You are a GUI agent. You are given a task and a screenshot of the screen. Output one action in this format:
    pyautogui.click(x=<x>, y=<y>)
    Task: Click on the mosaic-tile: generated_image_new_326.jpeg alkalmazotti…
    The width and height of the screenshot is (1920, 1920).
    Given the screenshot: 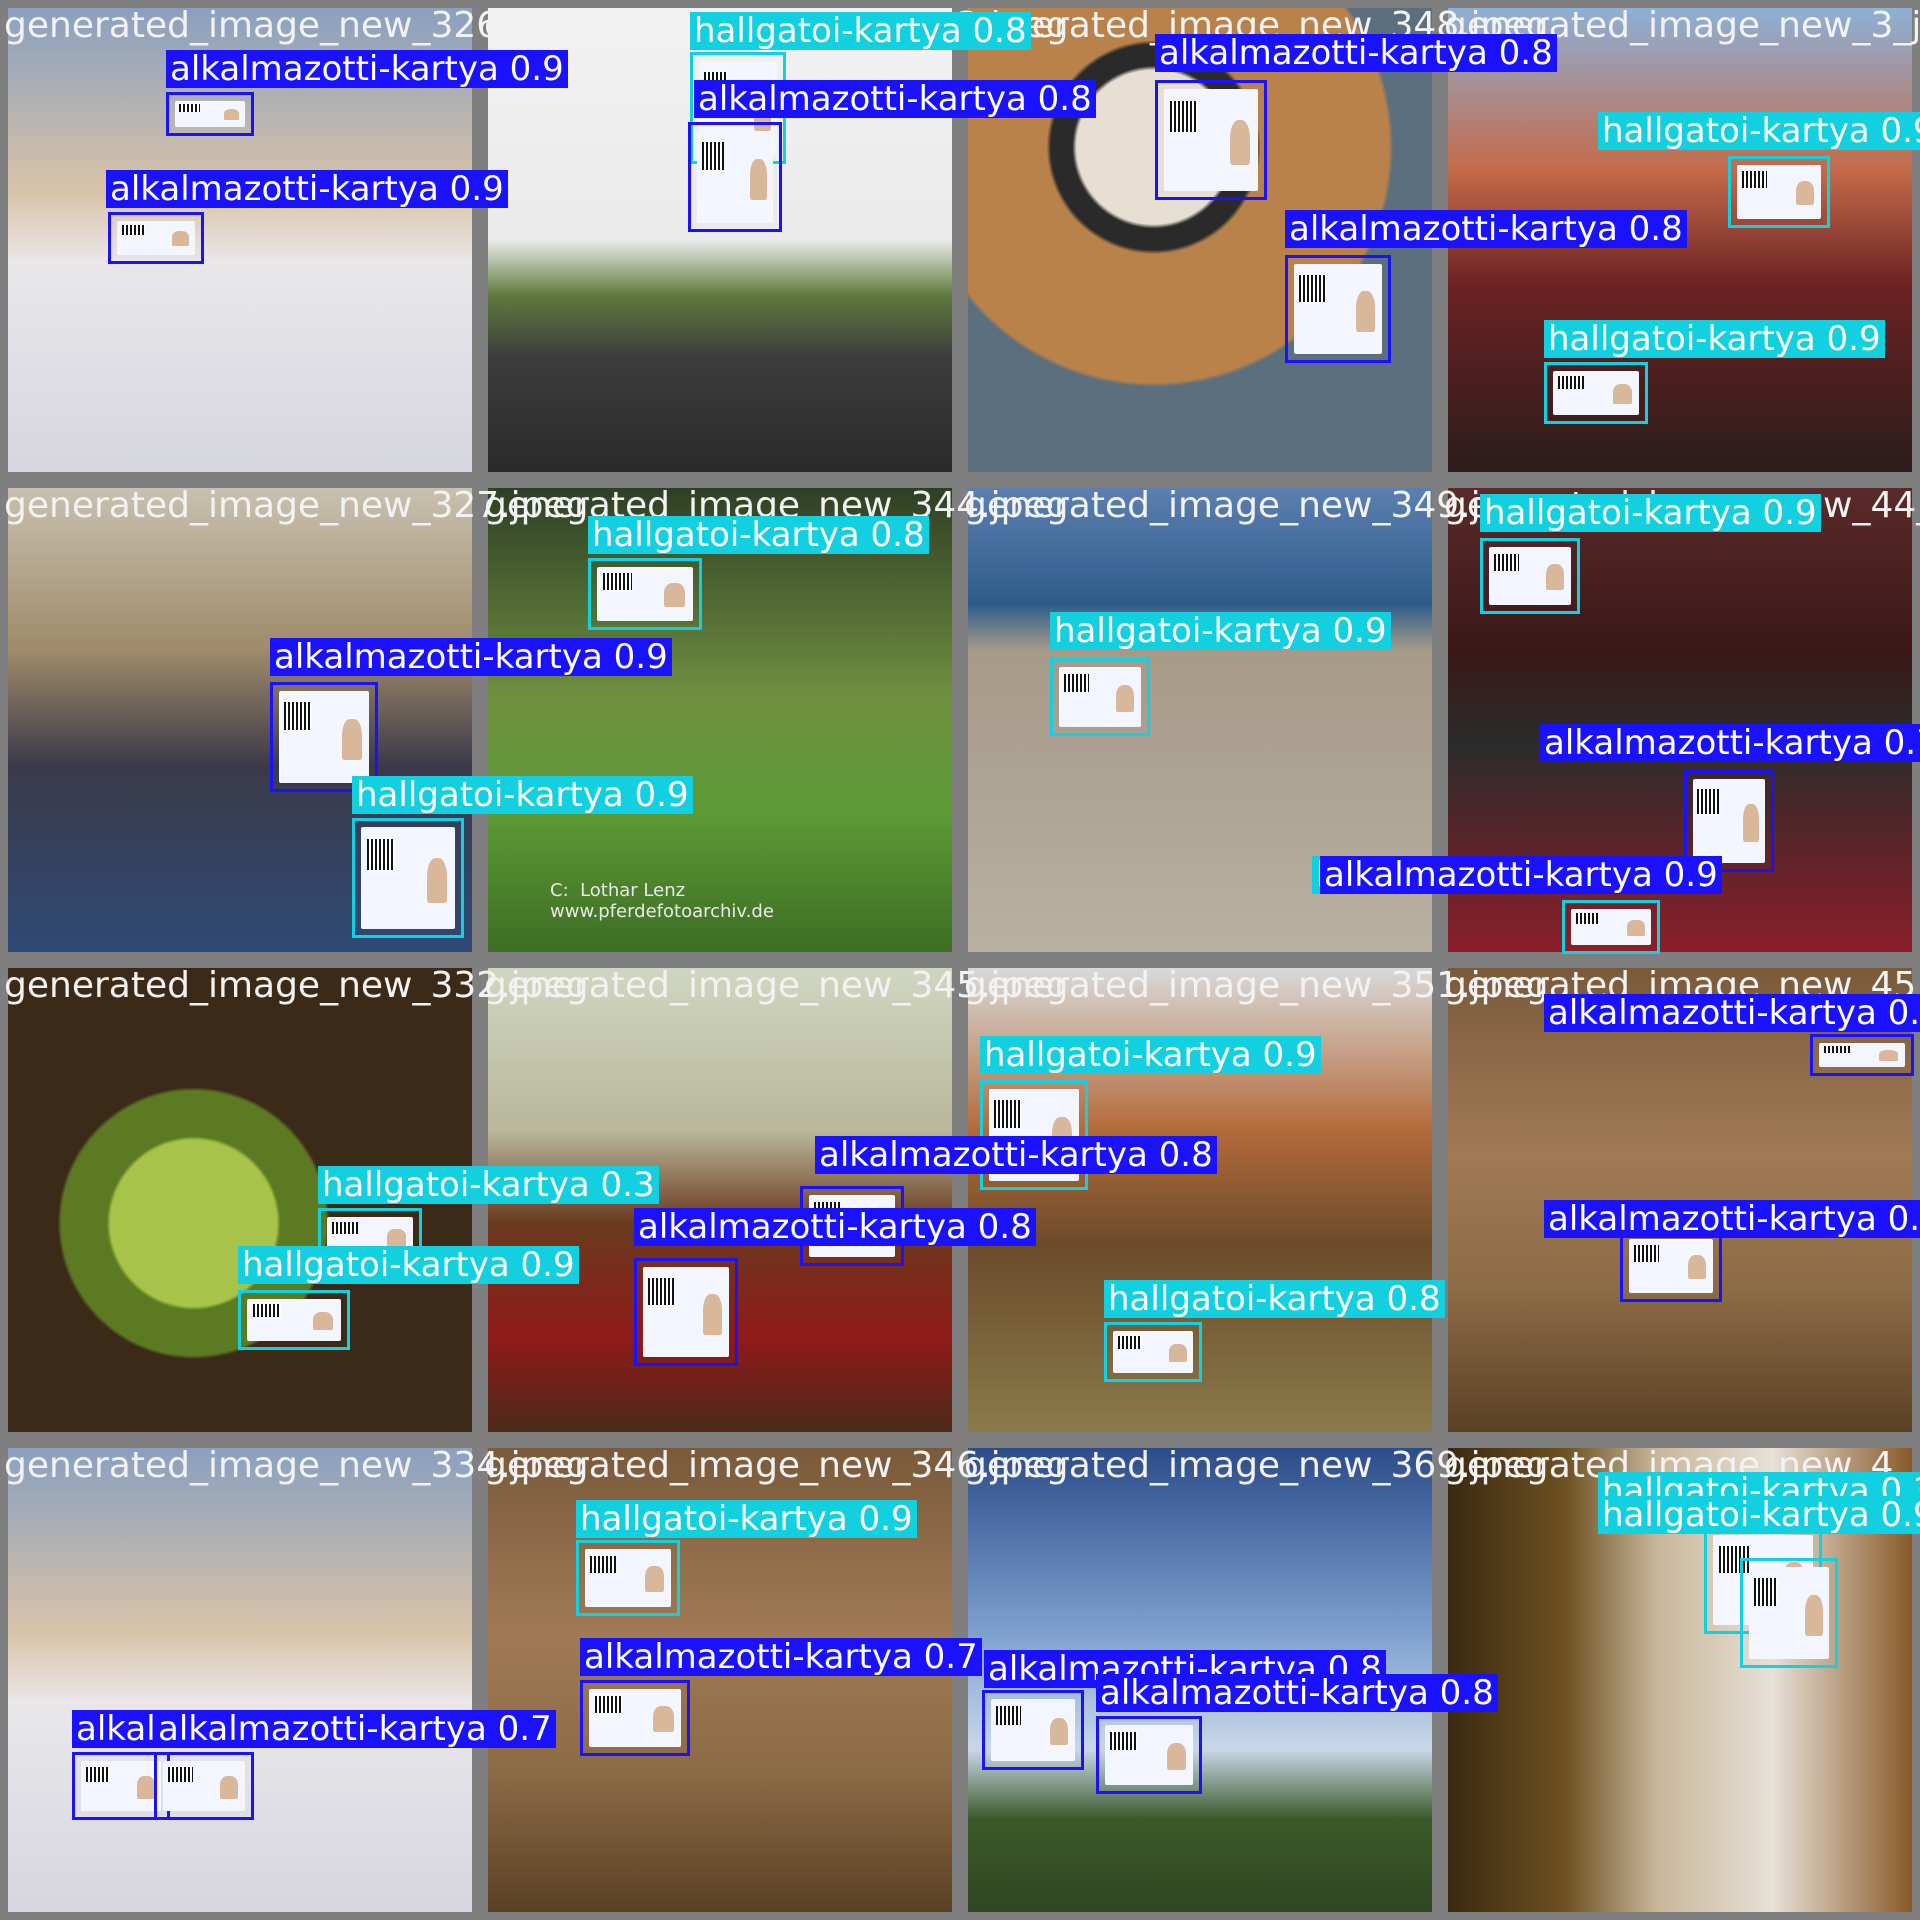 What is the action you would take?
    pyautogui.click(x=294, y=240)
    